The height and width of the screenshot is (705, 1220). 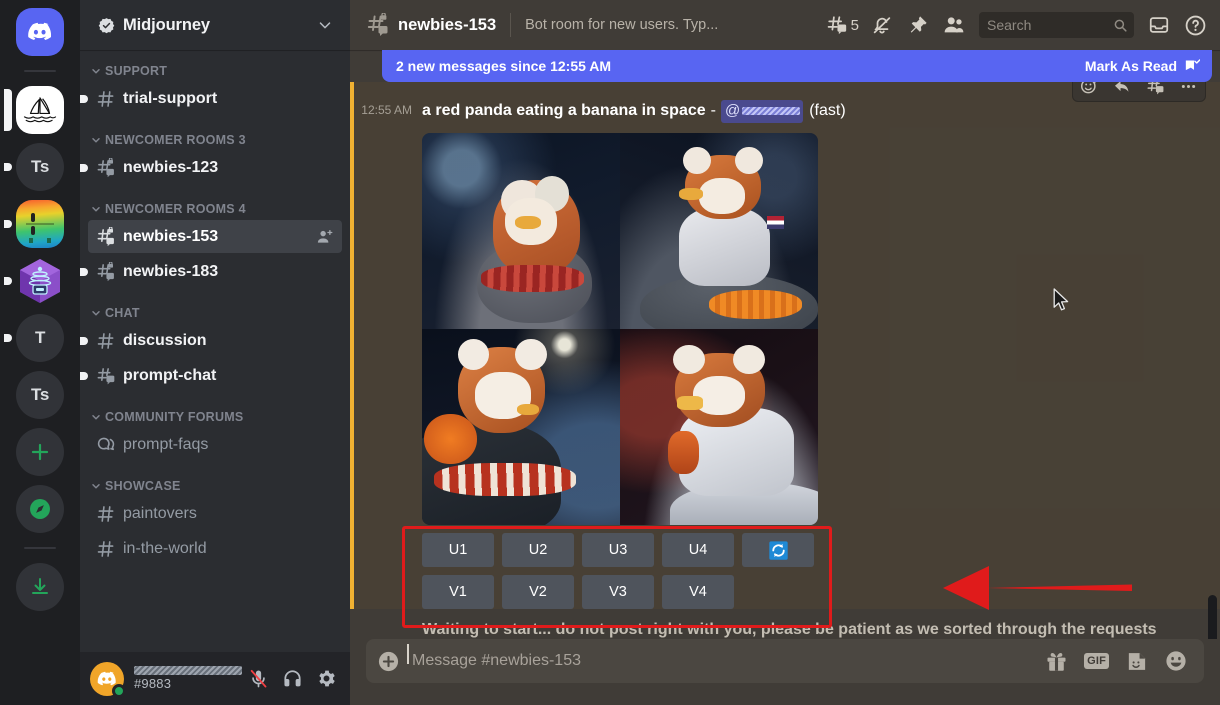 I want to click on category-label: NEWCOMER ROOMS 4, so click(x=175, y=209).